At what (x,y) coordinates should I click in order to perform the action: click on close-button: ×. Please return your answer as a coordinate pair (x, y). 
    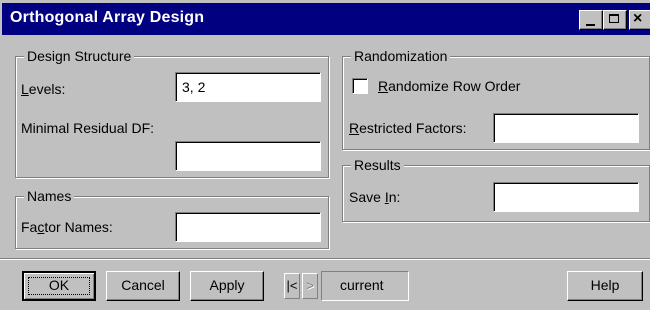
    Looking at the image, I should click on (639, 20).